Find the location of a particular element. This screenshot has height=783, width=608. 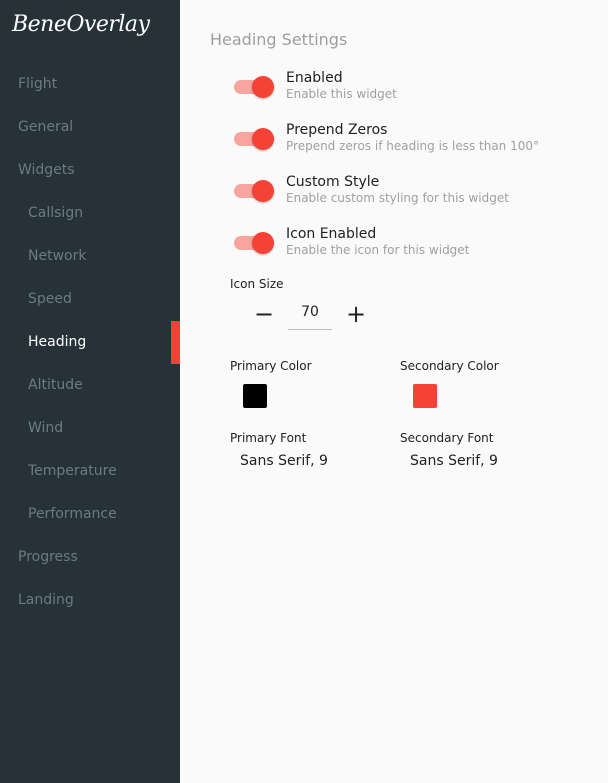

sidebar-item-heading: Heading is located at coordinates (90, 342).